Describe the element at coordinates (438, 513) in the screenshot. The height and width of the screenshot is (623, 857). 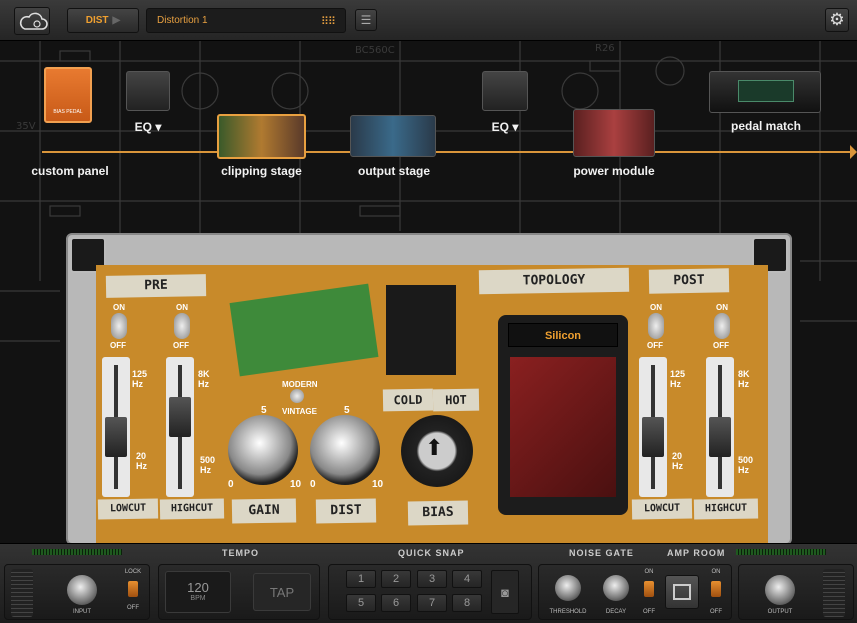
I see `bias-label: BIAS` at that location.